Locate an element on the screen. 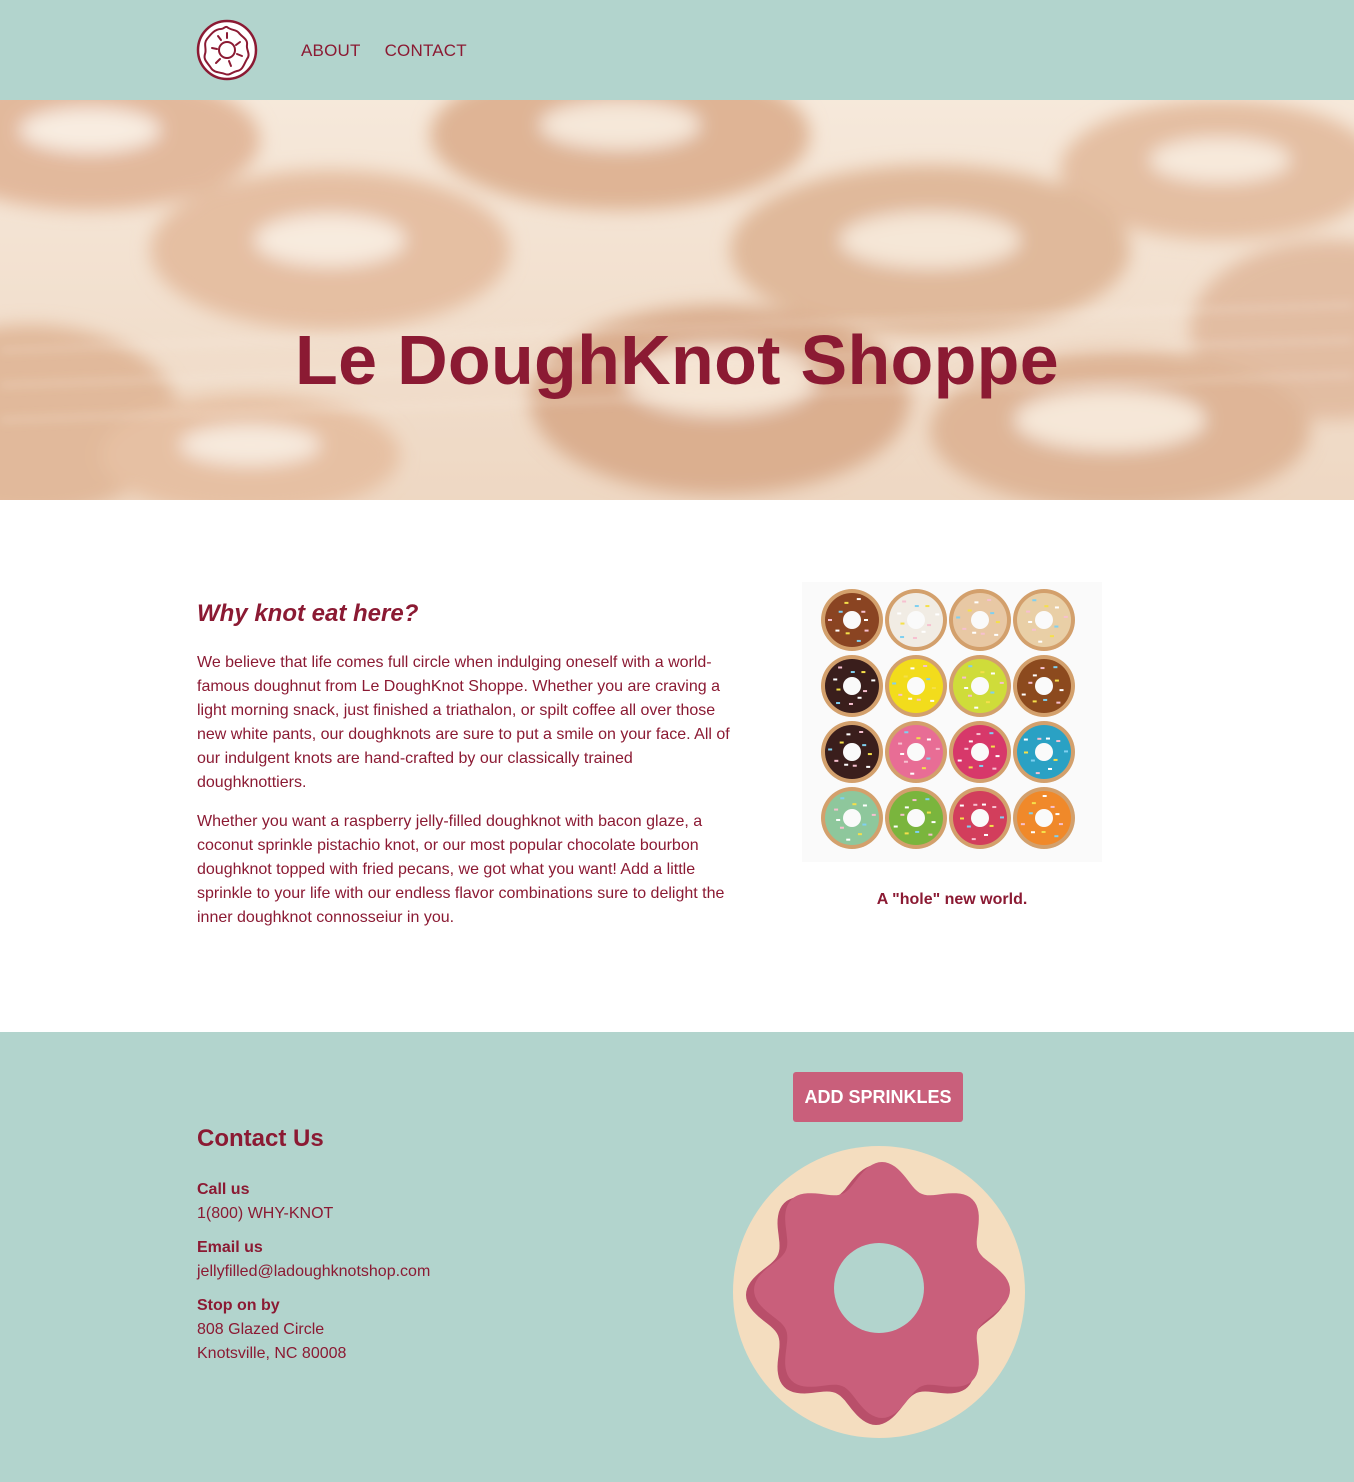 Image resolution: width=1354 pixels, height=1482 pixels. add-sprinkles-button: ADD SPRINKLES is located at coordinates (878, 1097).